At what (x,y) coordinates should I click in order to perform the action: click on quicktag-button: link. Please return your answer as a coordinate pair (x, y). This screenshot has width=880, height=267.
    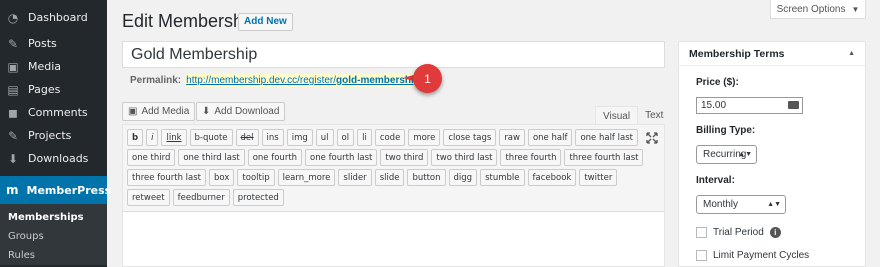
    Looking at the image, I should click on (174, 137).